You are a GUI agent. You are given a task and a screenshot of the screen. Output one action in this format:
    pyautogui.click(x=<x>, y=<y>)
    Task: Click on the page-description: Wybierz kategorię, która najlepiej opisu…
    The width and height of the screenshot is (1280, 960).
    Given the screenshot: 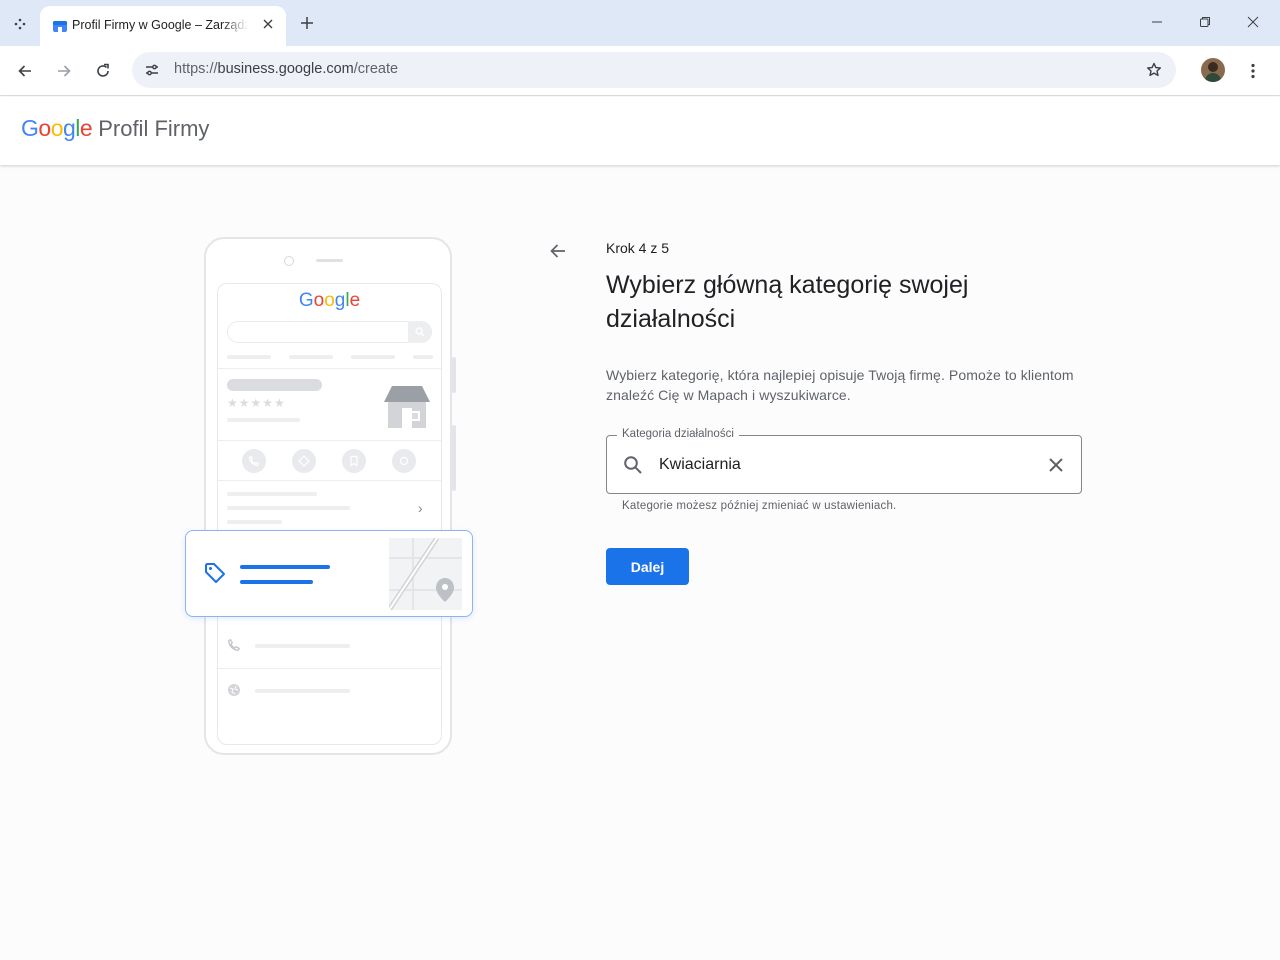 What is the action you would take?
    pyautogui.click(x=840, y=385)
    